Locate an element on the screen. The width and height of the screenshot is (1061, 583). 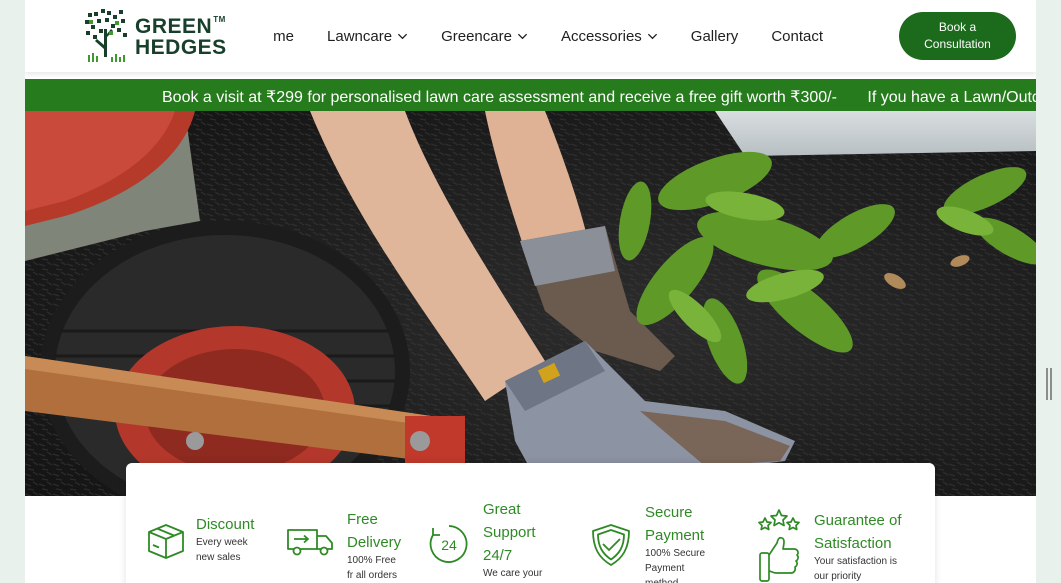
feature-title-line: Guarantee of is located at coordinates (858, 520).